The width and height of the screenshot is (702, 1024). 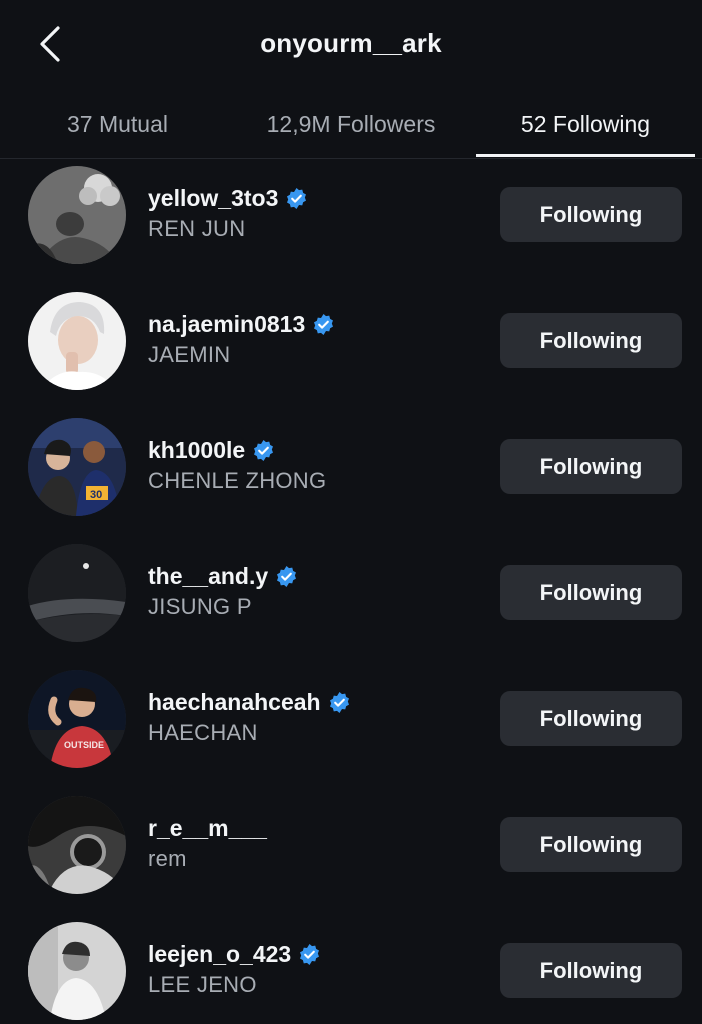 I want to click on account-names: kh1000le CHENLE ZHONG, so click(x=237, y=464).